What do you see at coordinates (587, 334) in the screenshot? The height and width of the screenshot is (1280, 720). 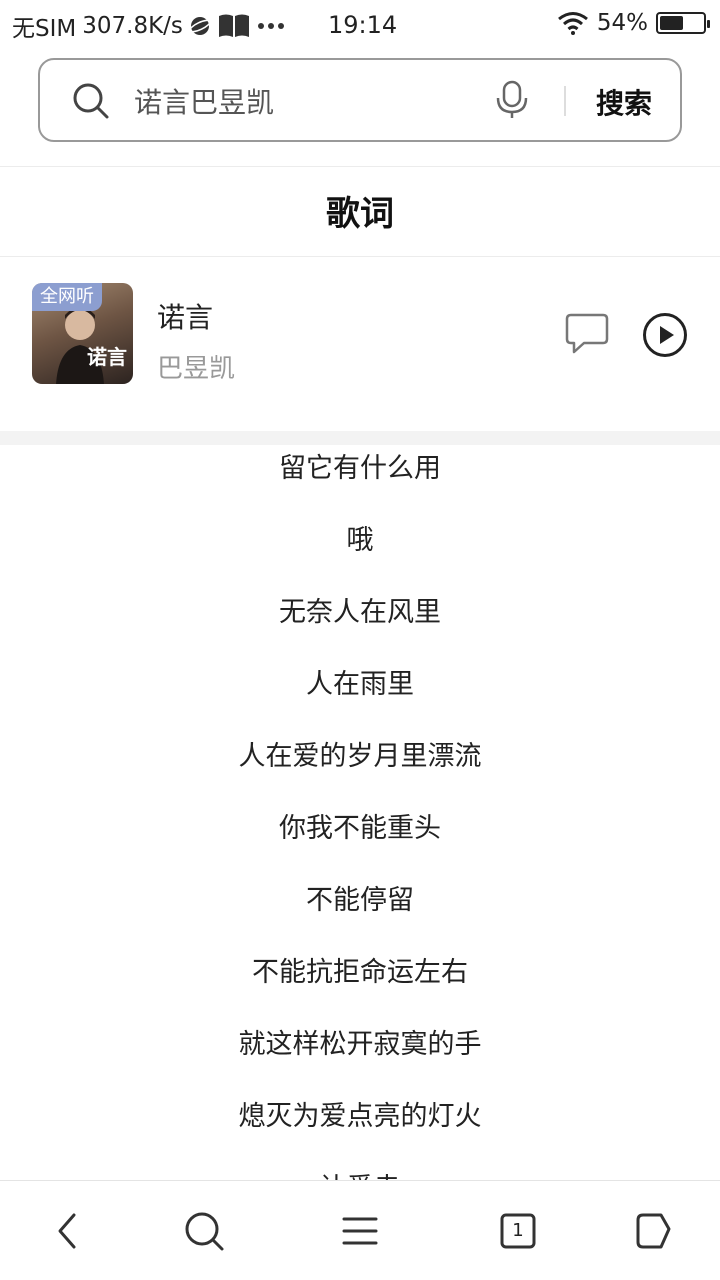 I see `comment-icon` at bounding box center [587, 334].